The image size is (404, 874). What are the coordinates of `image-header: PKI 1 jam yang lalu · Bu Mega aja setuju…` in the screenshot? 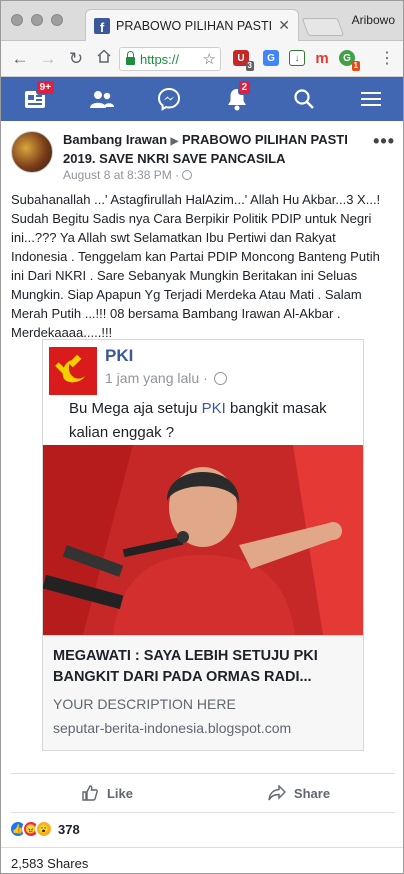 It's located at (203, 392).